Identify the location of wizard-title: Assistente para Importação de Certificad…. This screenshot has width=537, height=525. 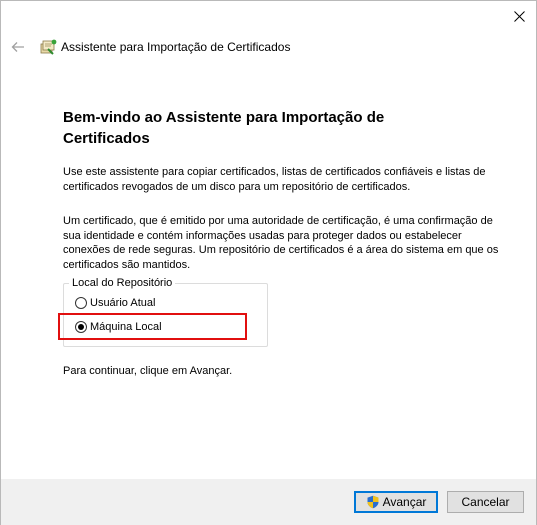
(176, 47).